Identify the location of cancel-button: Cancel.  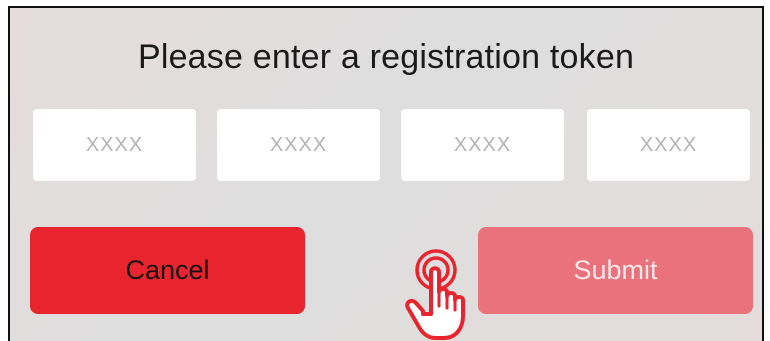
(167, 270).